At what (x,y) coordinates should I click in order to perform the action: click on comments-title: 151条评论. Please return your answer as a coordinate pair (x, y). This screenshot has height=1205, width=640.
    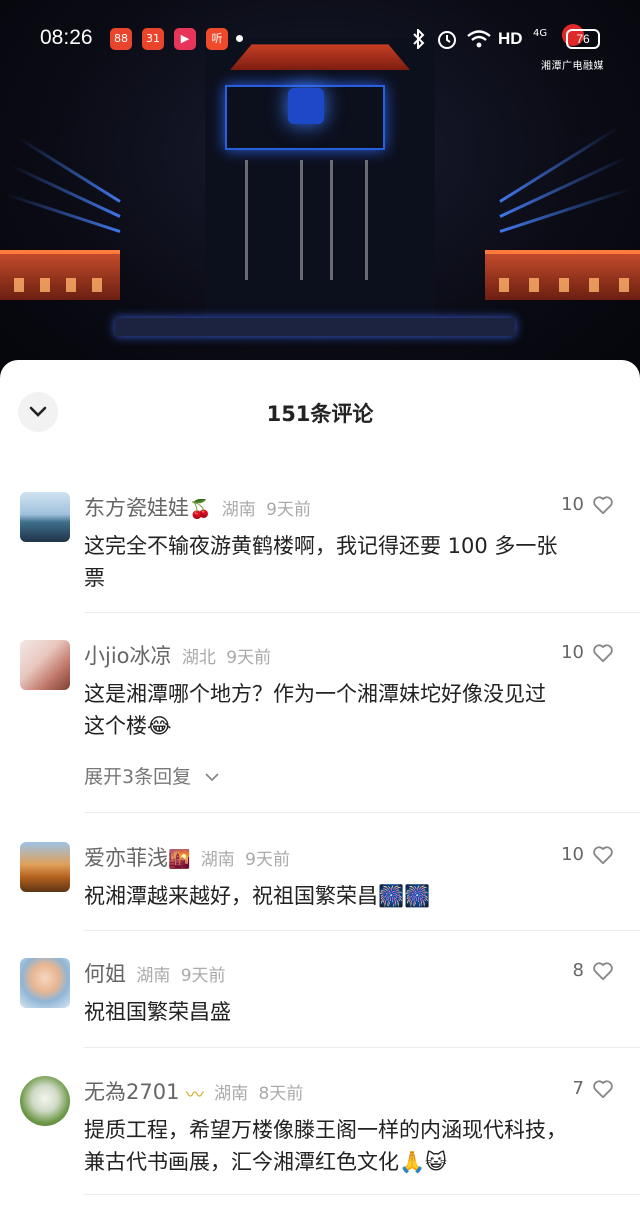
    Looking at the image, I should click on (320, 414).